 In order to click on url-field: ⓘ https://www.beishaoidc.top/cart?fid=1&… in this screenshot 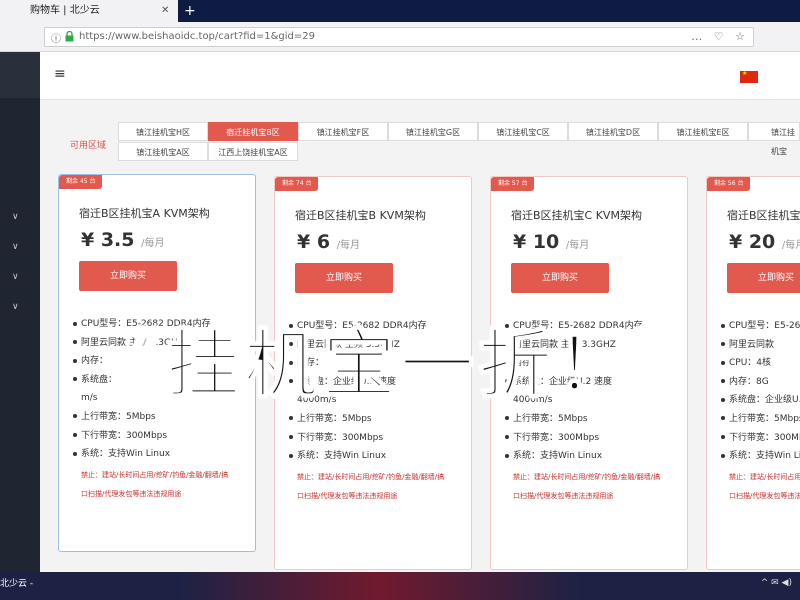, I will do `click(399, 37)`.